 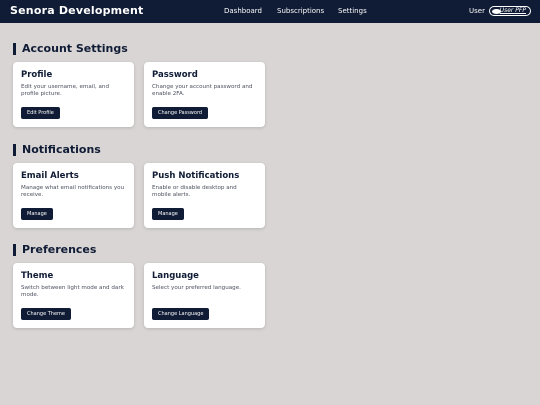 What do you see at coordinates (57, 150) in the screenshot?
I see `section-title-notifications: Notifications` at bounding box center [57, 150].